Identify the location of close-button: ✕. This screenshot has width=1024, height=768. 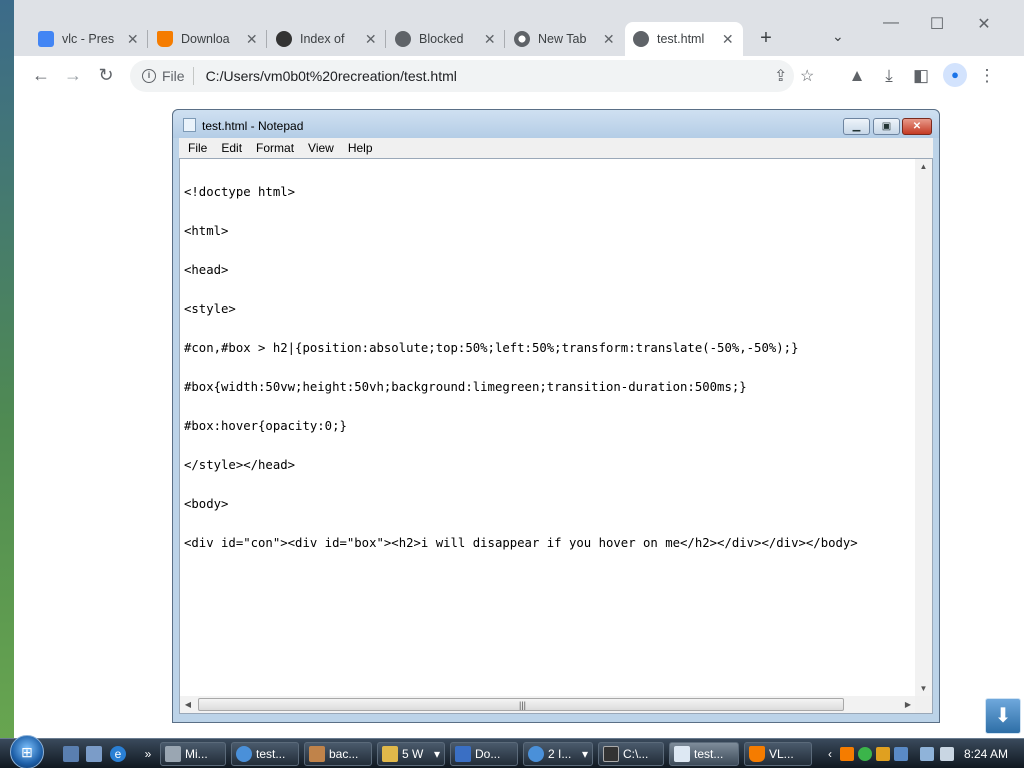
(917, 126).